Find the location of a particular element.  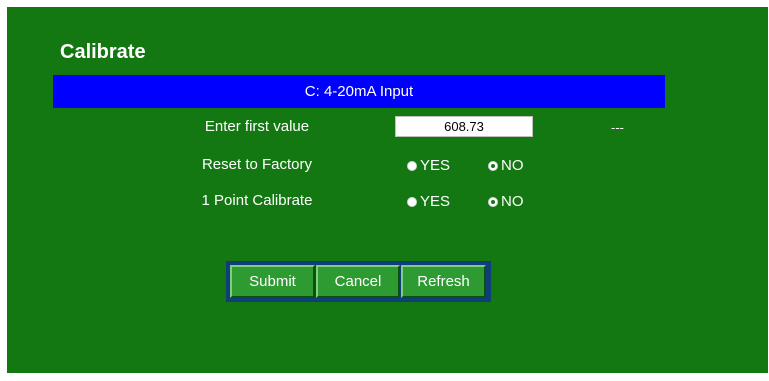

cancel-button: Cancel is located at coordinates (358, 281).